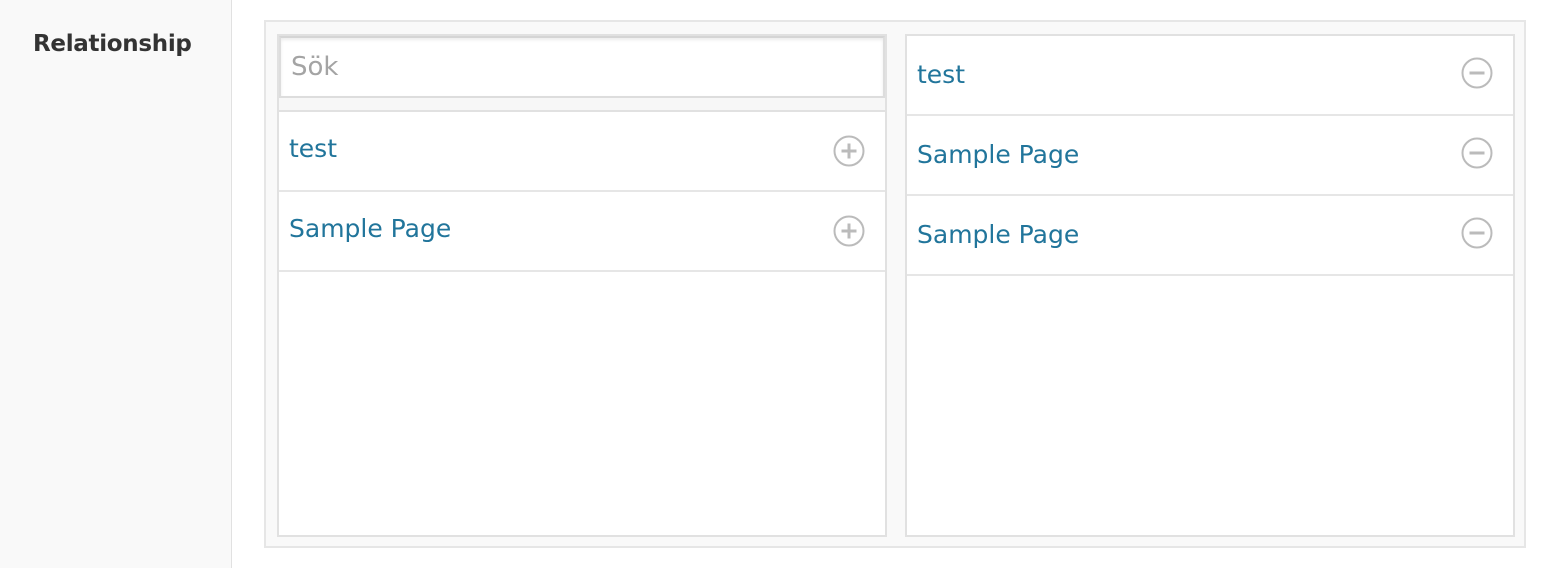  Describe the element at coordinates (941, 74) in the screenshot. I see `selected-item-label: test` at that location.